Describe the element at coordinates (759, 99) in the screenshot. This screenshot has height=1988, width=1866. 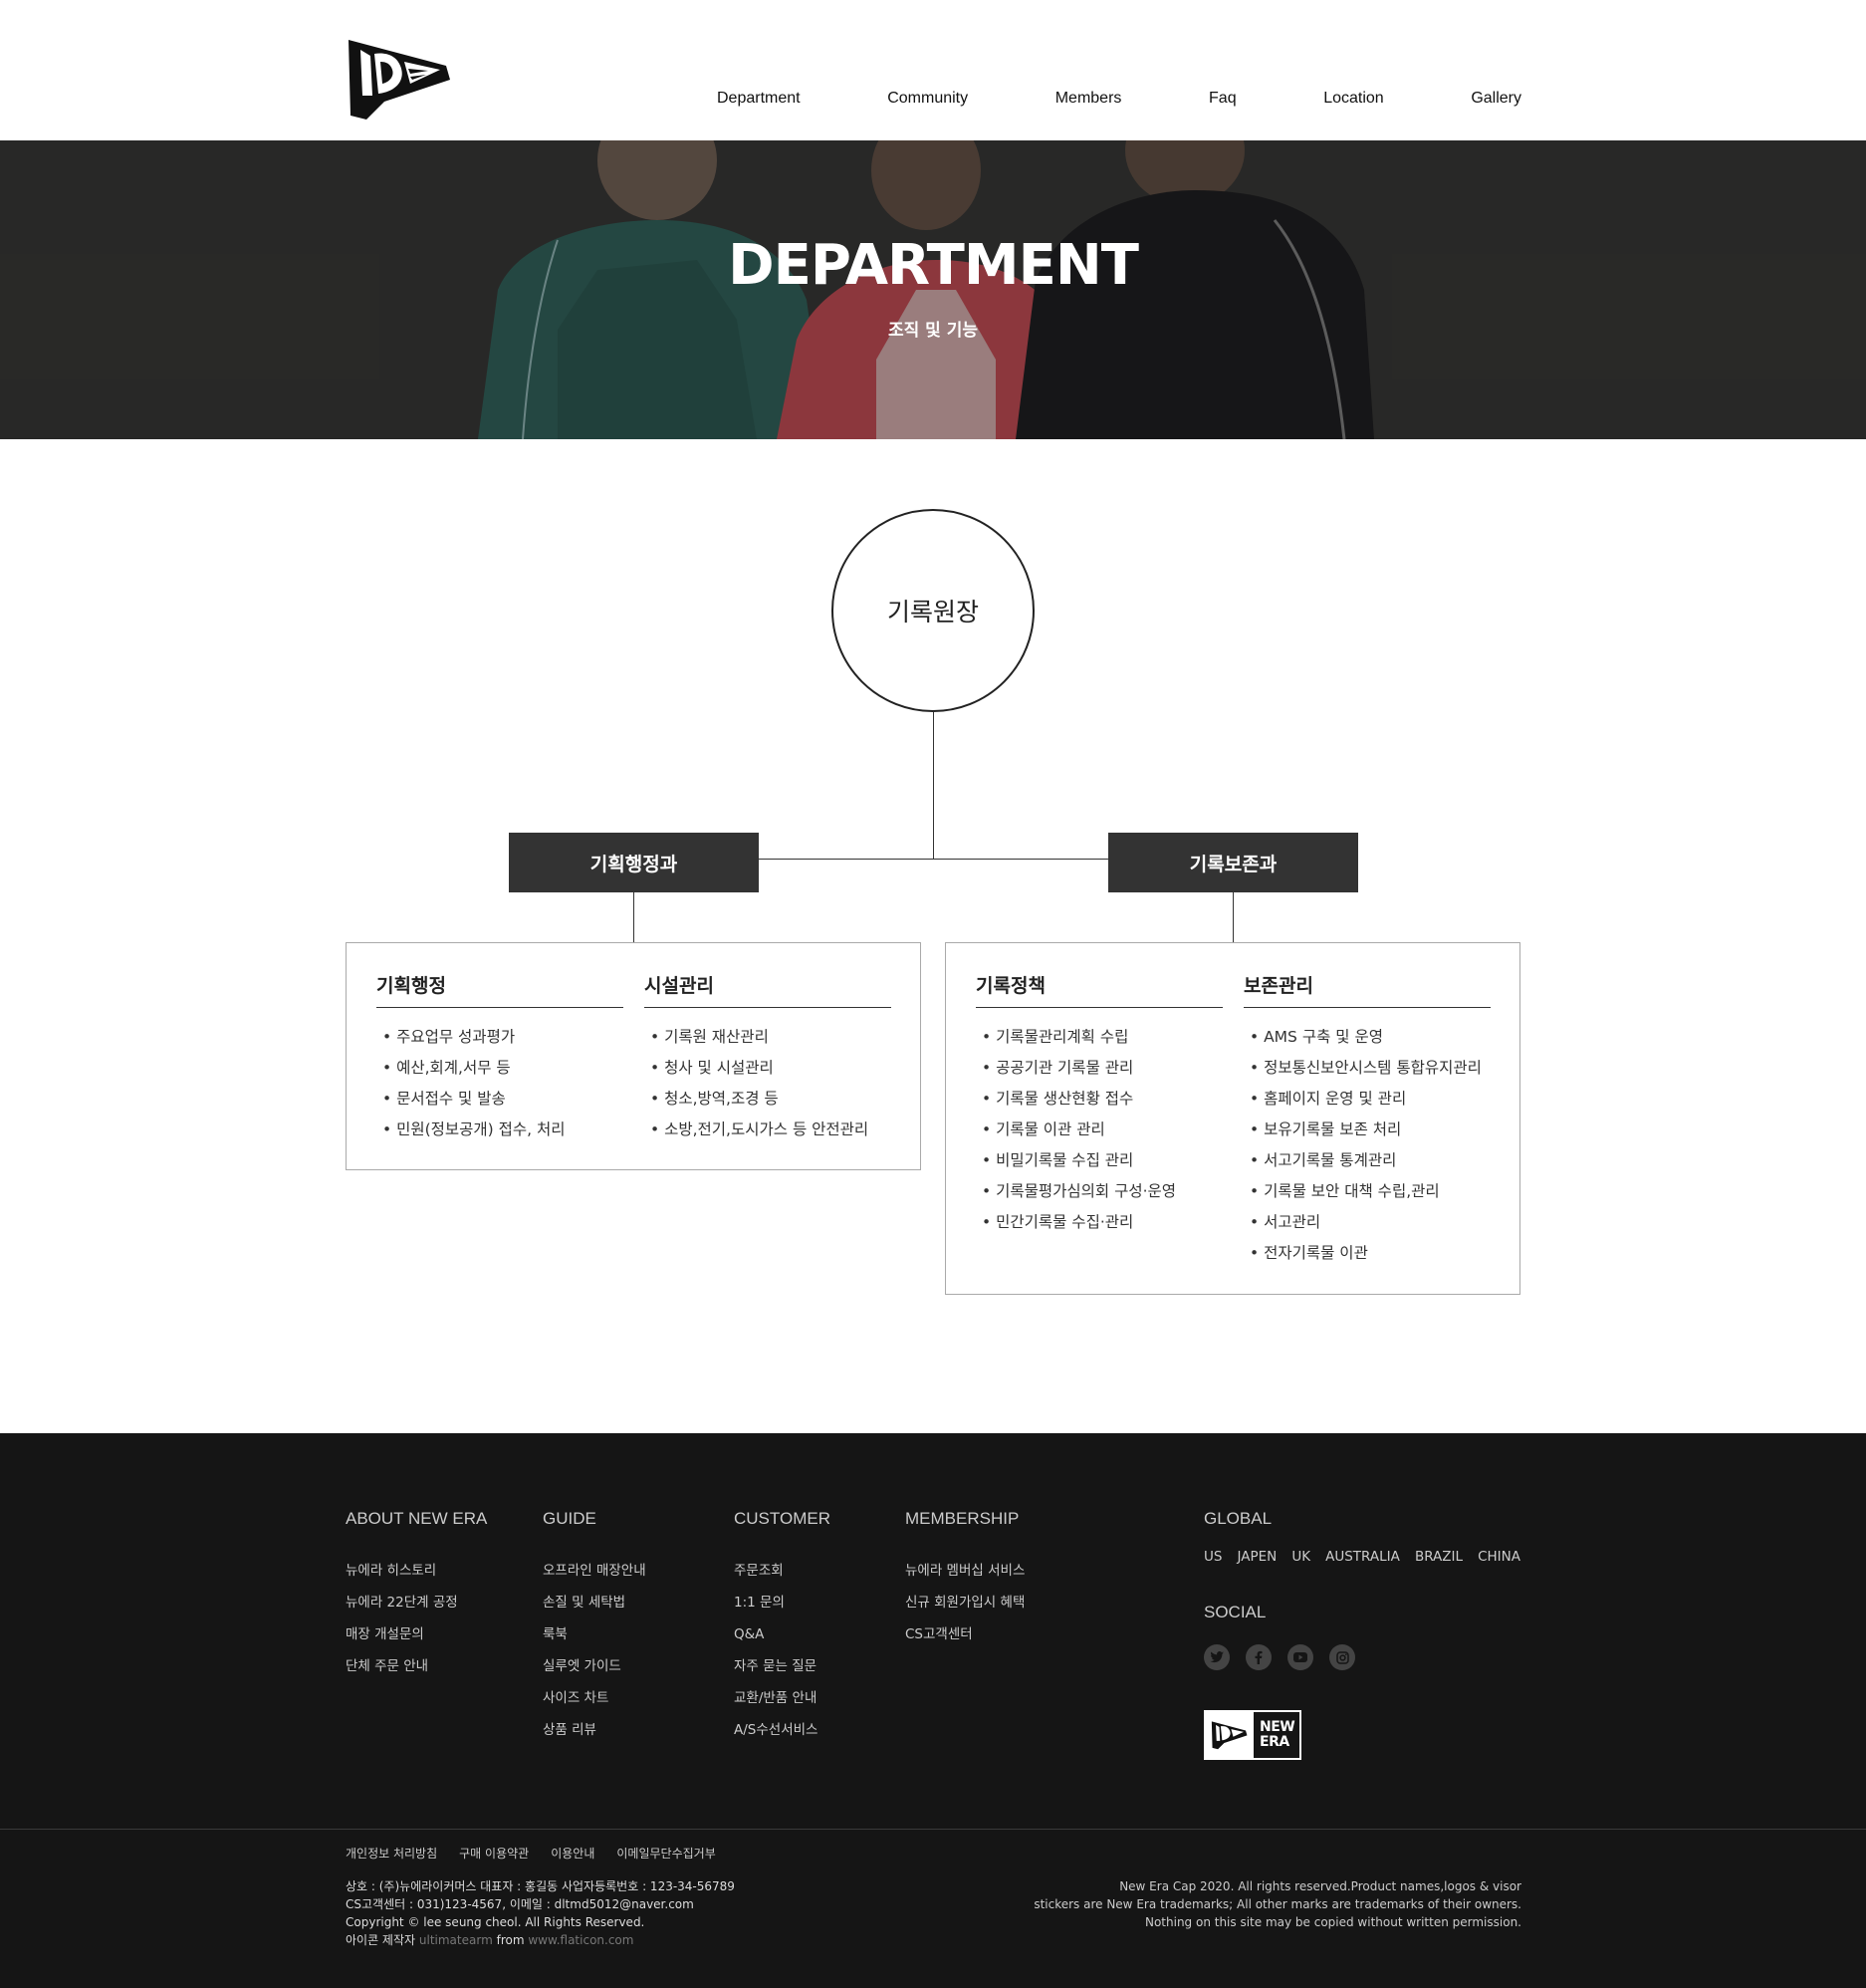
I see `nav-department: Department` at that location.